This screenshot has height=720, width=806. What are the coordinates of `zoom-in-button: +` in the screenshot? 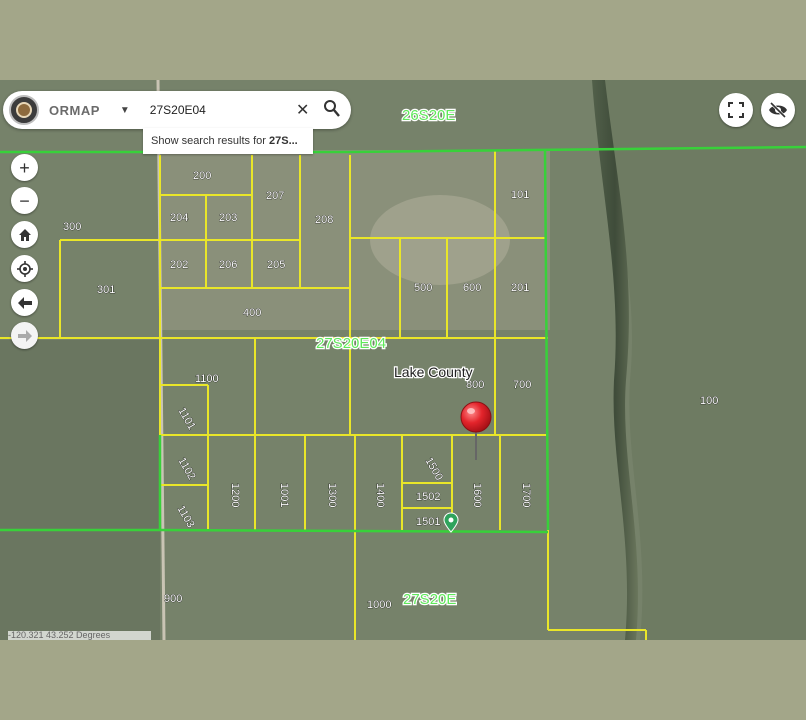 It's located at (24, 167).